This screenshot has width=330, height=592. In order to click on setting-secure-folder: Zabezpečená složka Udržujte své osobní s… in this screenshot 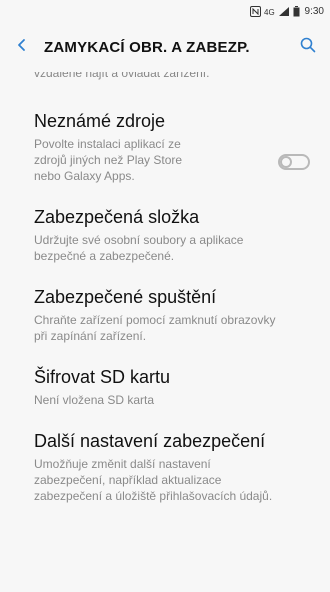, I will do `click(165, 235)`.